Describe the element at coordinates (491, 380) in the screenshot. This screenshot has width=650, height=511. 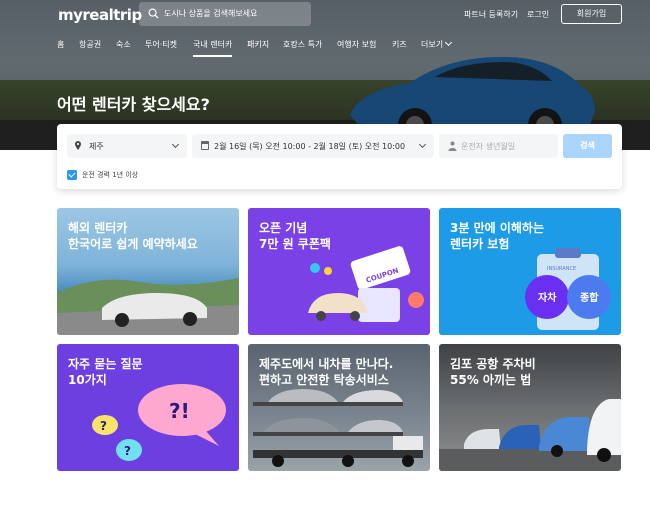
I see `card-title-line2: 55% 아끼는 법` at that location.